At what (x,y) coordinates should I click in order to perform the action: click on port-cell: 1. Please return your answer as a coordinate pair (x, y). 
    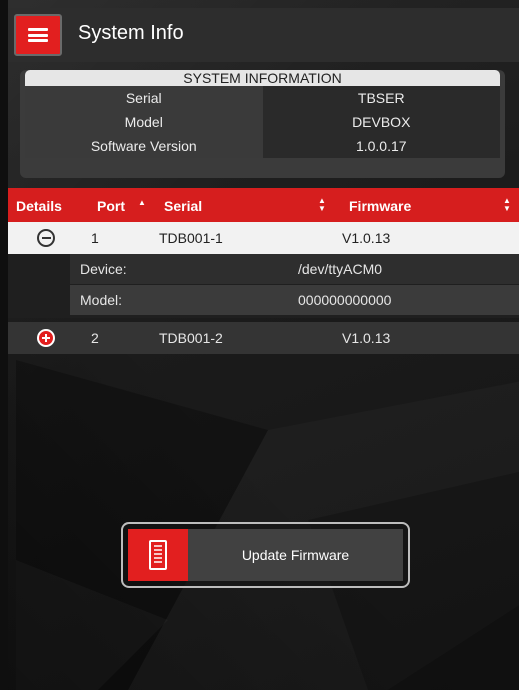
    Looking at the image, I should click on (95, 238).